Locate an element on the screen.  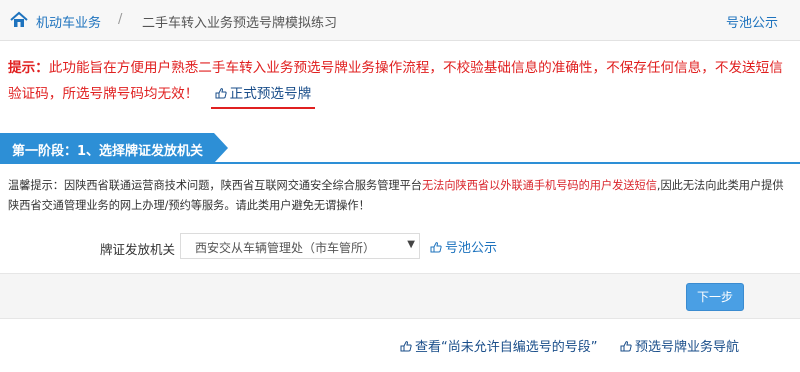
stage-divider is located at coordinates (400, 163).